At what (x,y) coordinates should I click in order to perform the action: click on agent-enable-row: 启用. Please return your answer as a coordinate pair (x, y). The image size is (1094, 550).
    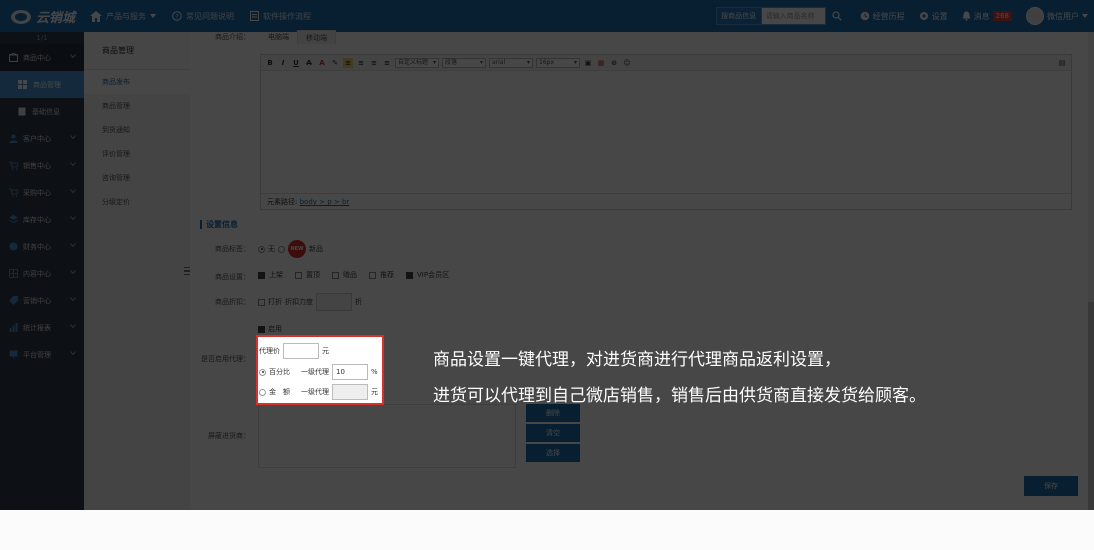
    Looking at the image, I should click on (270, 329).